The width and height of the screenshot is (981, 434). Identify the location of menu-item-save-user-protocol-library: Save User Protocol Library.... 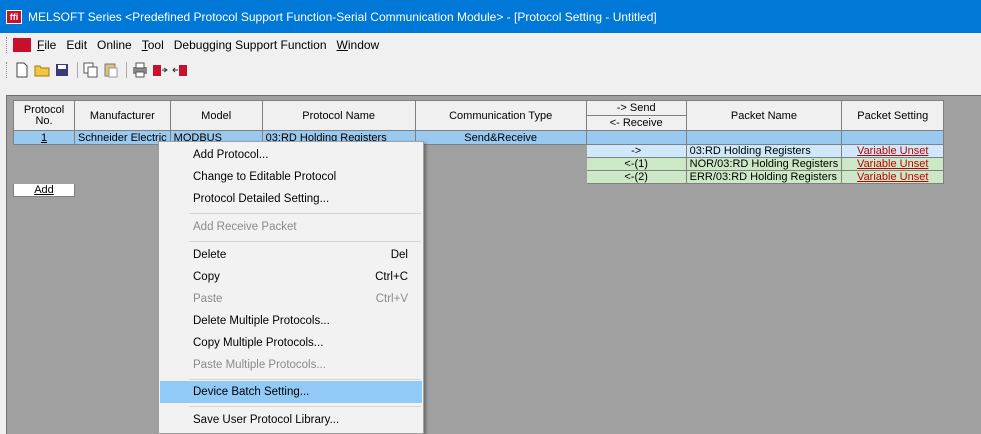
(291, 420).